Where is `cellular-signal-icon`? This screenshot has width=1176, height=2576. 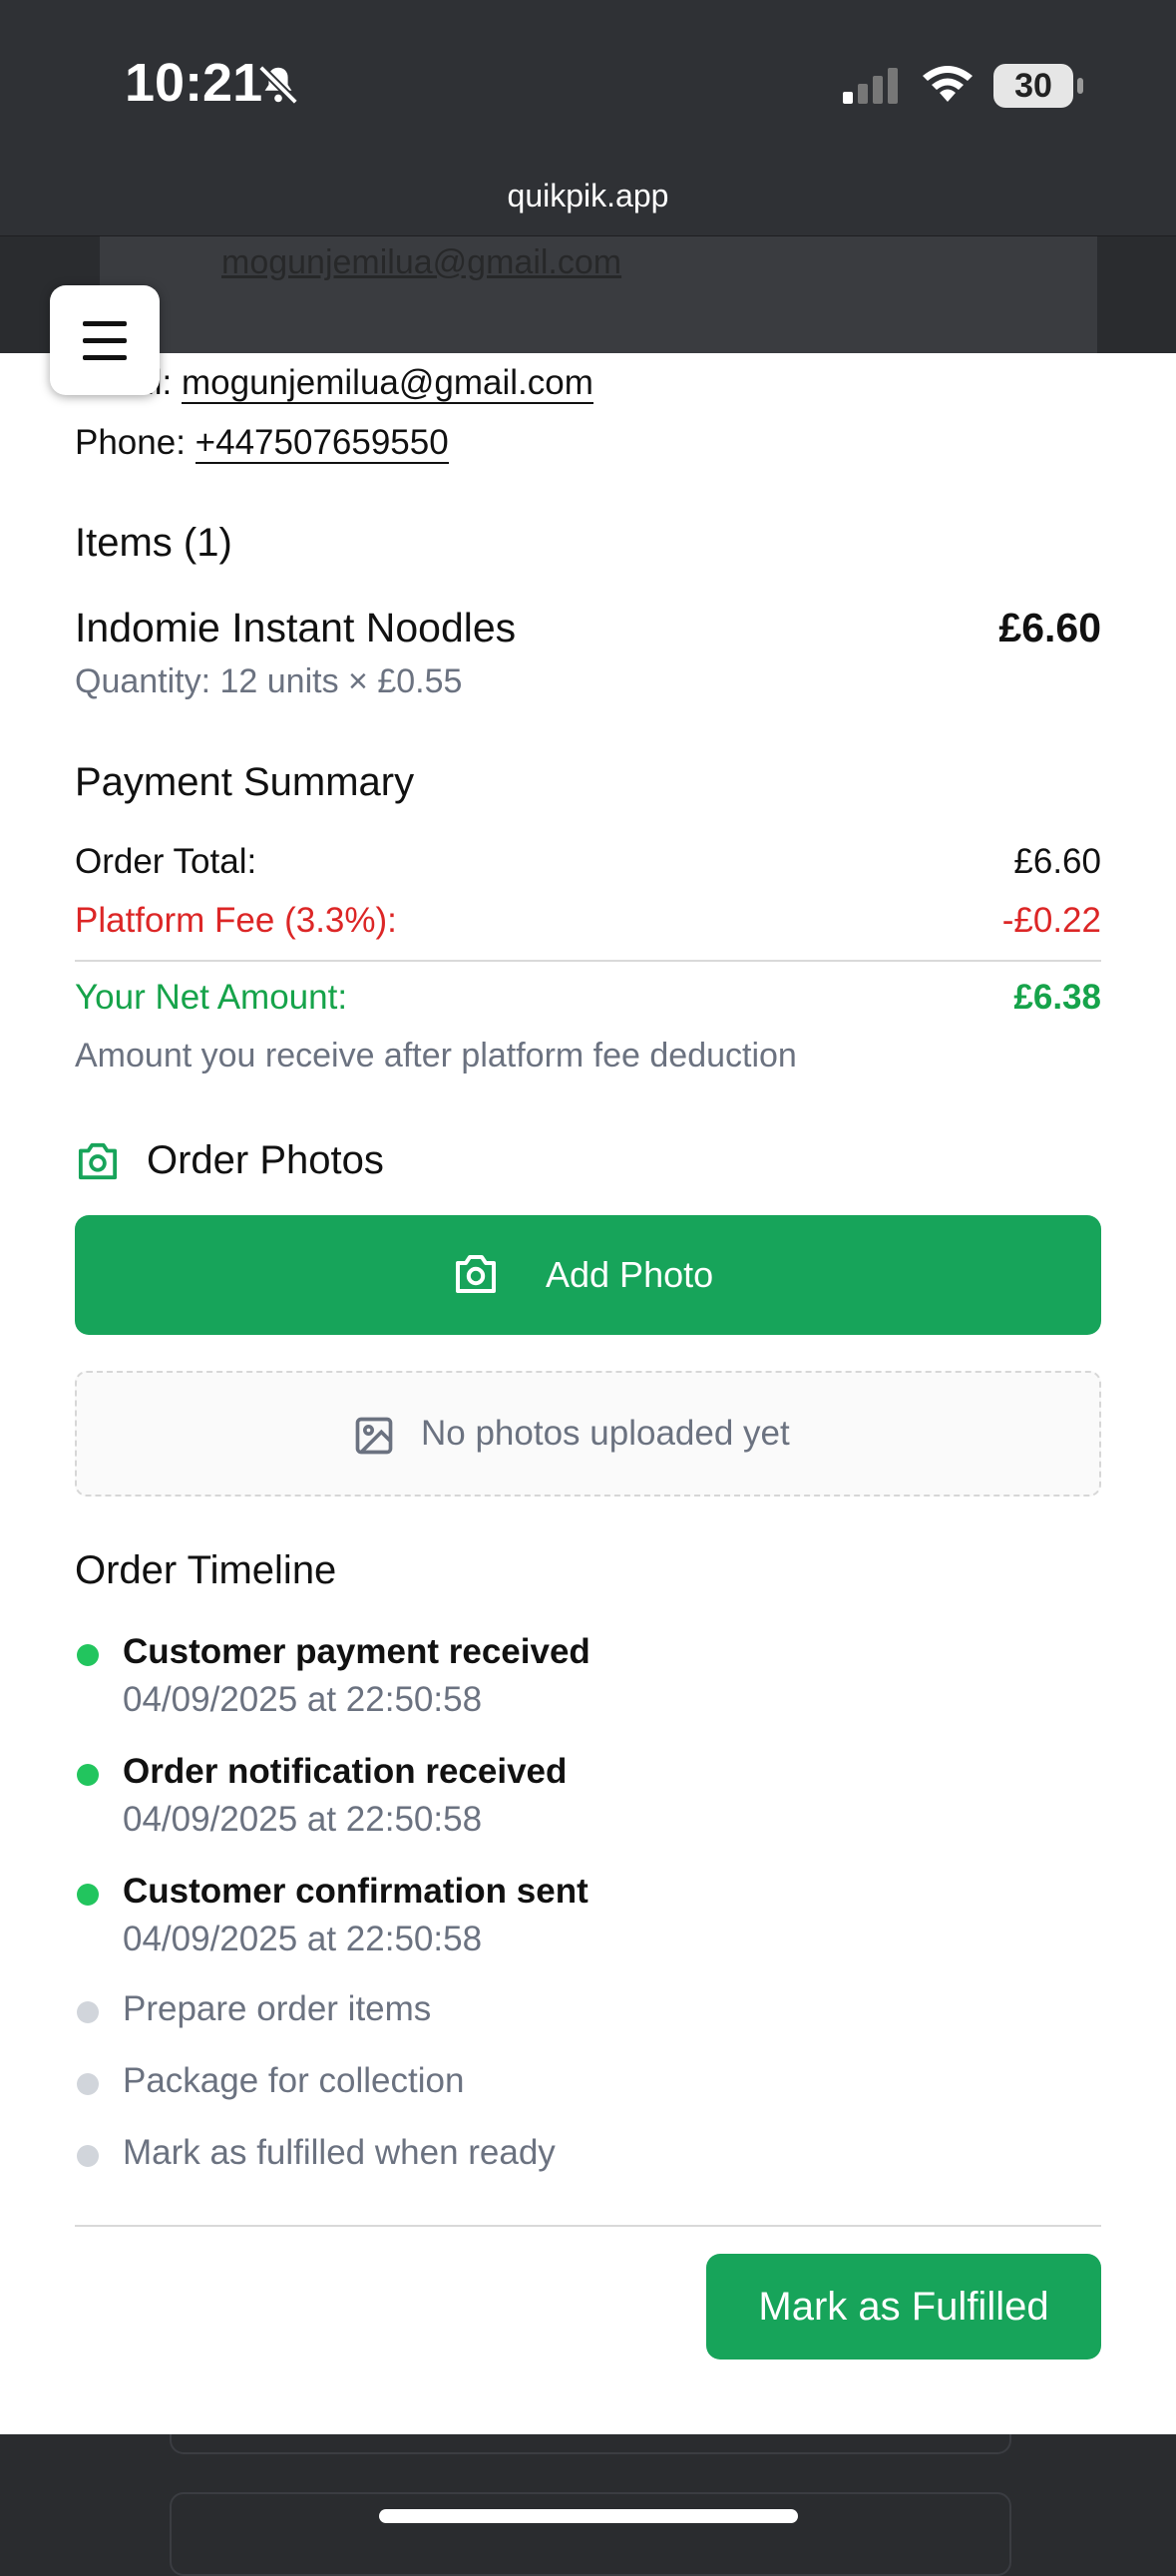
cellular-signal-icon is located at coordinates (871, 88).